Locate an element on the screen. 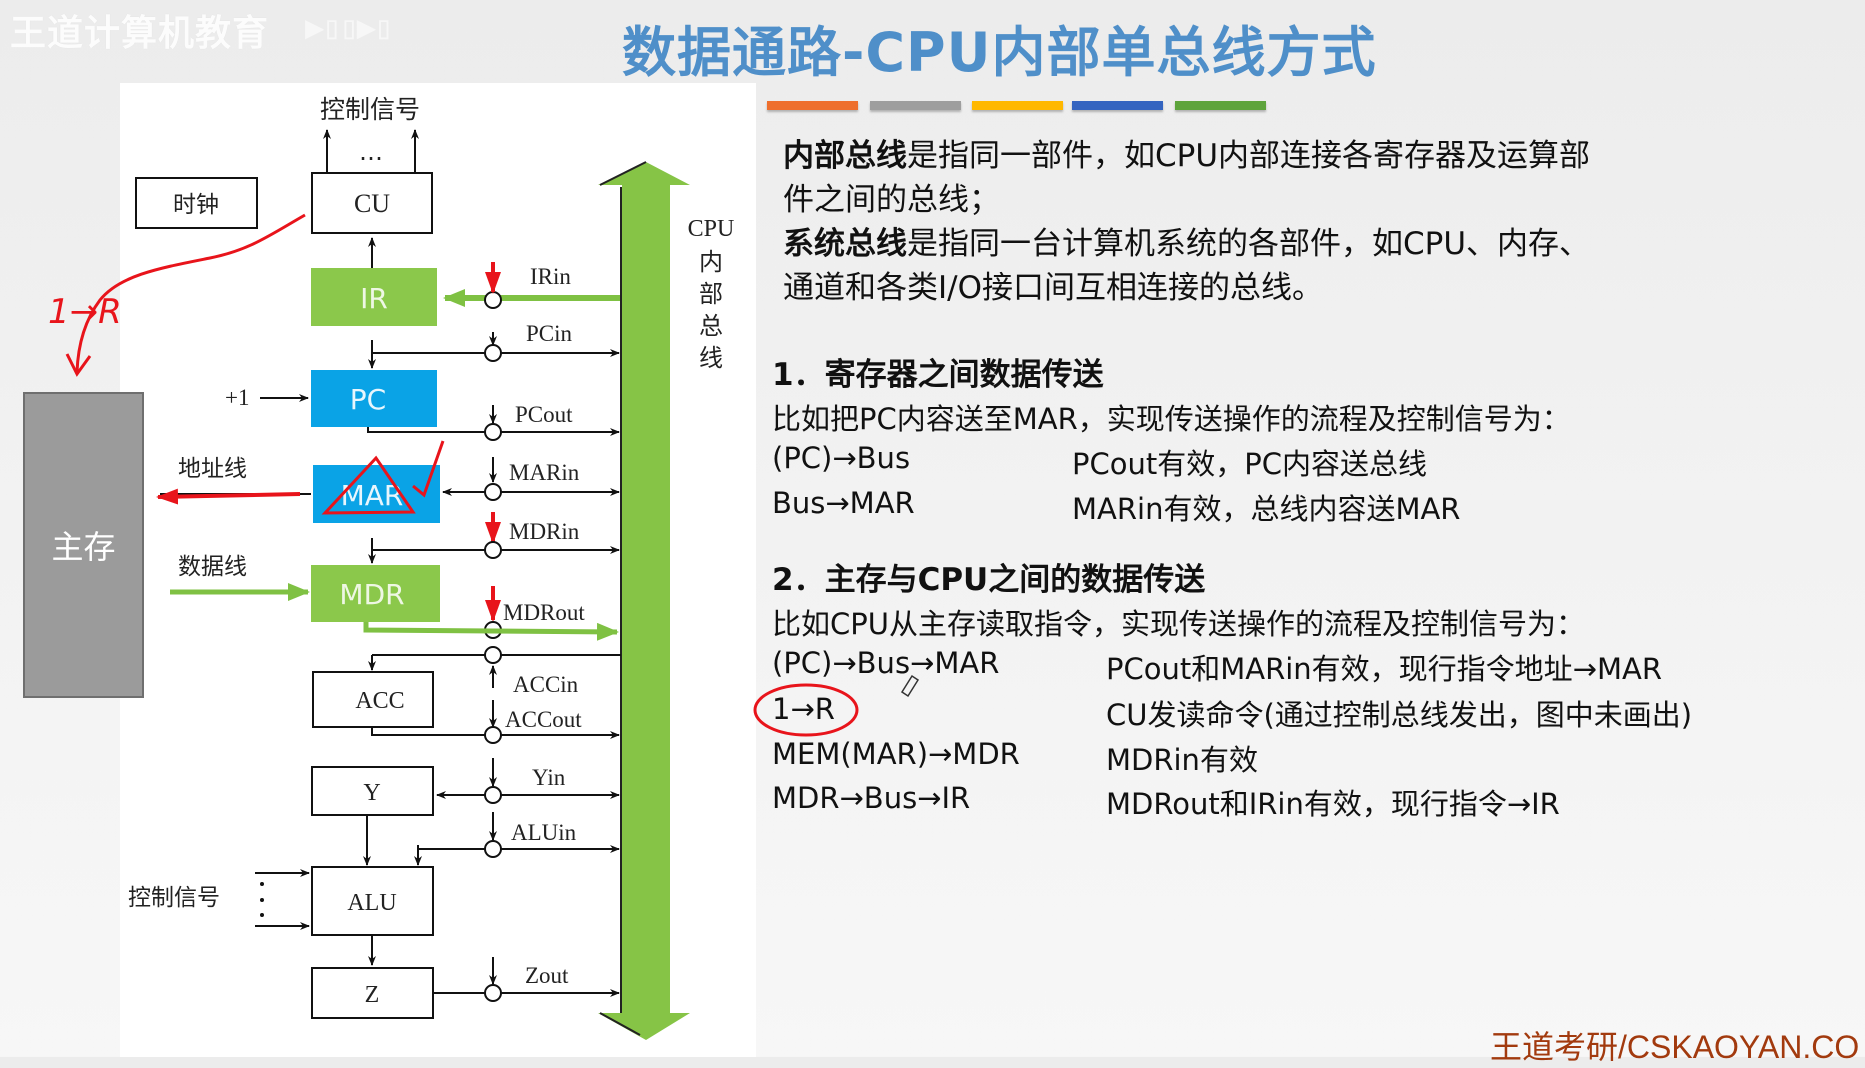 The image size is (1865, 1068). z-label: Z is located at coordinates (372, 995).